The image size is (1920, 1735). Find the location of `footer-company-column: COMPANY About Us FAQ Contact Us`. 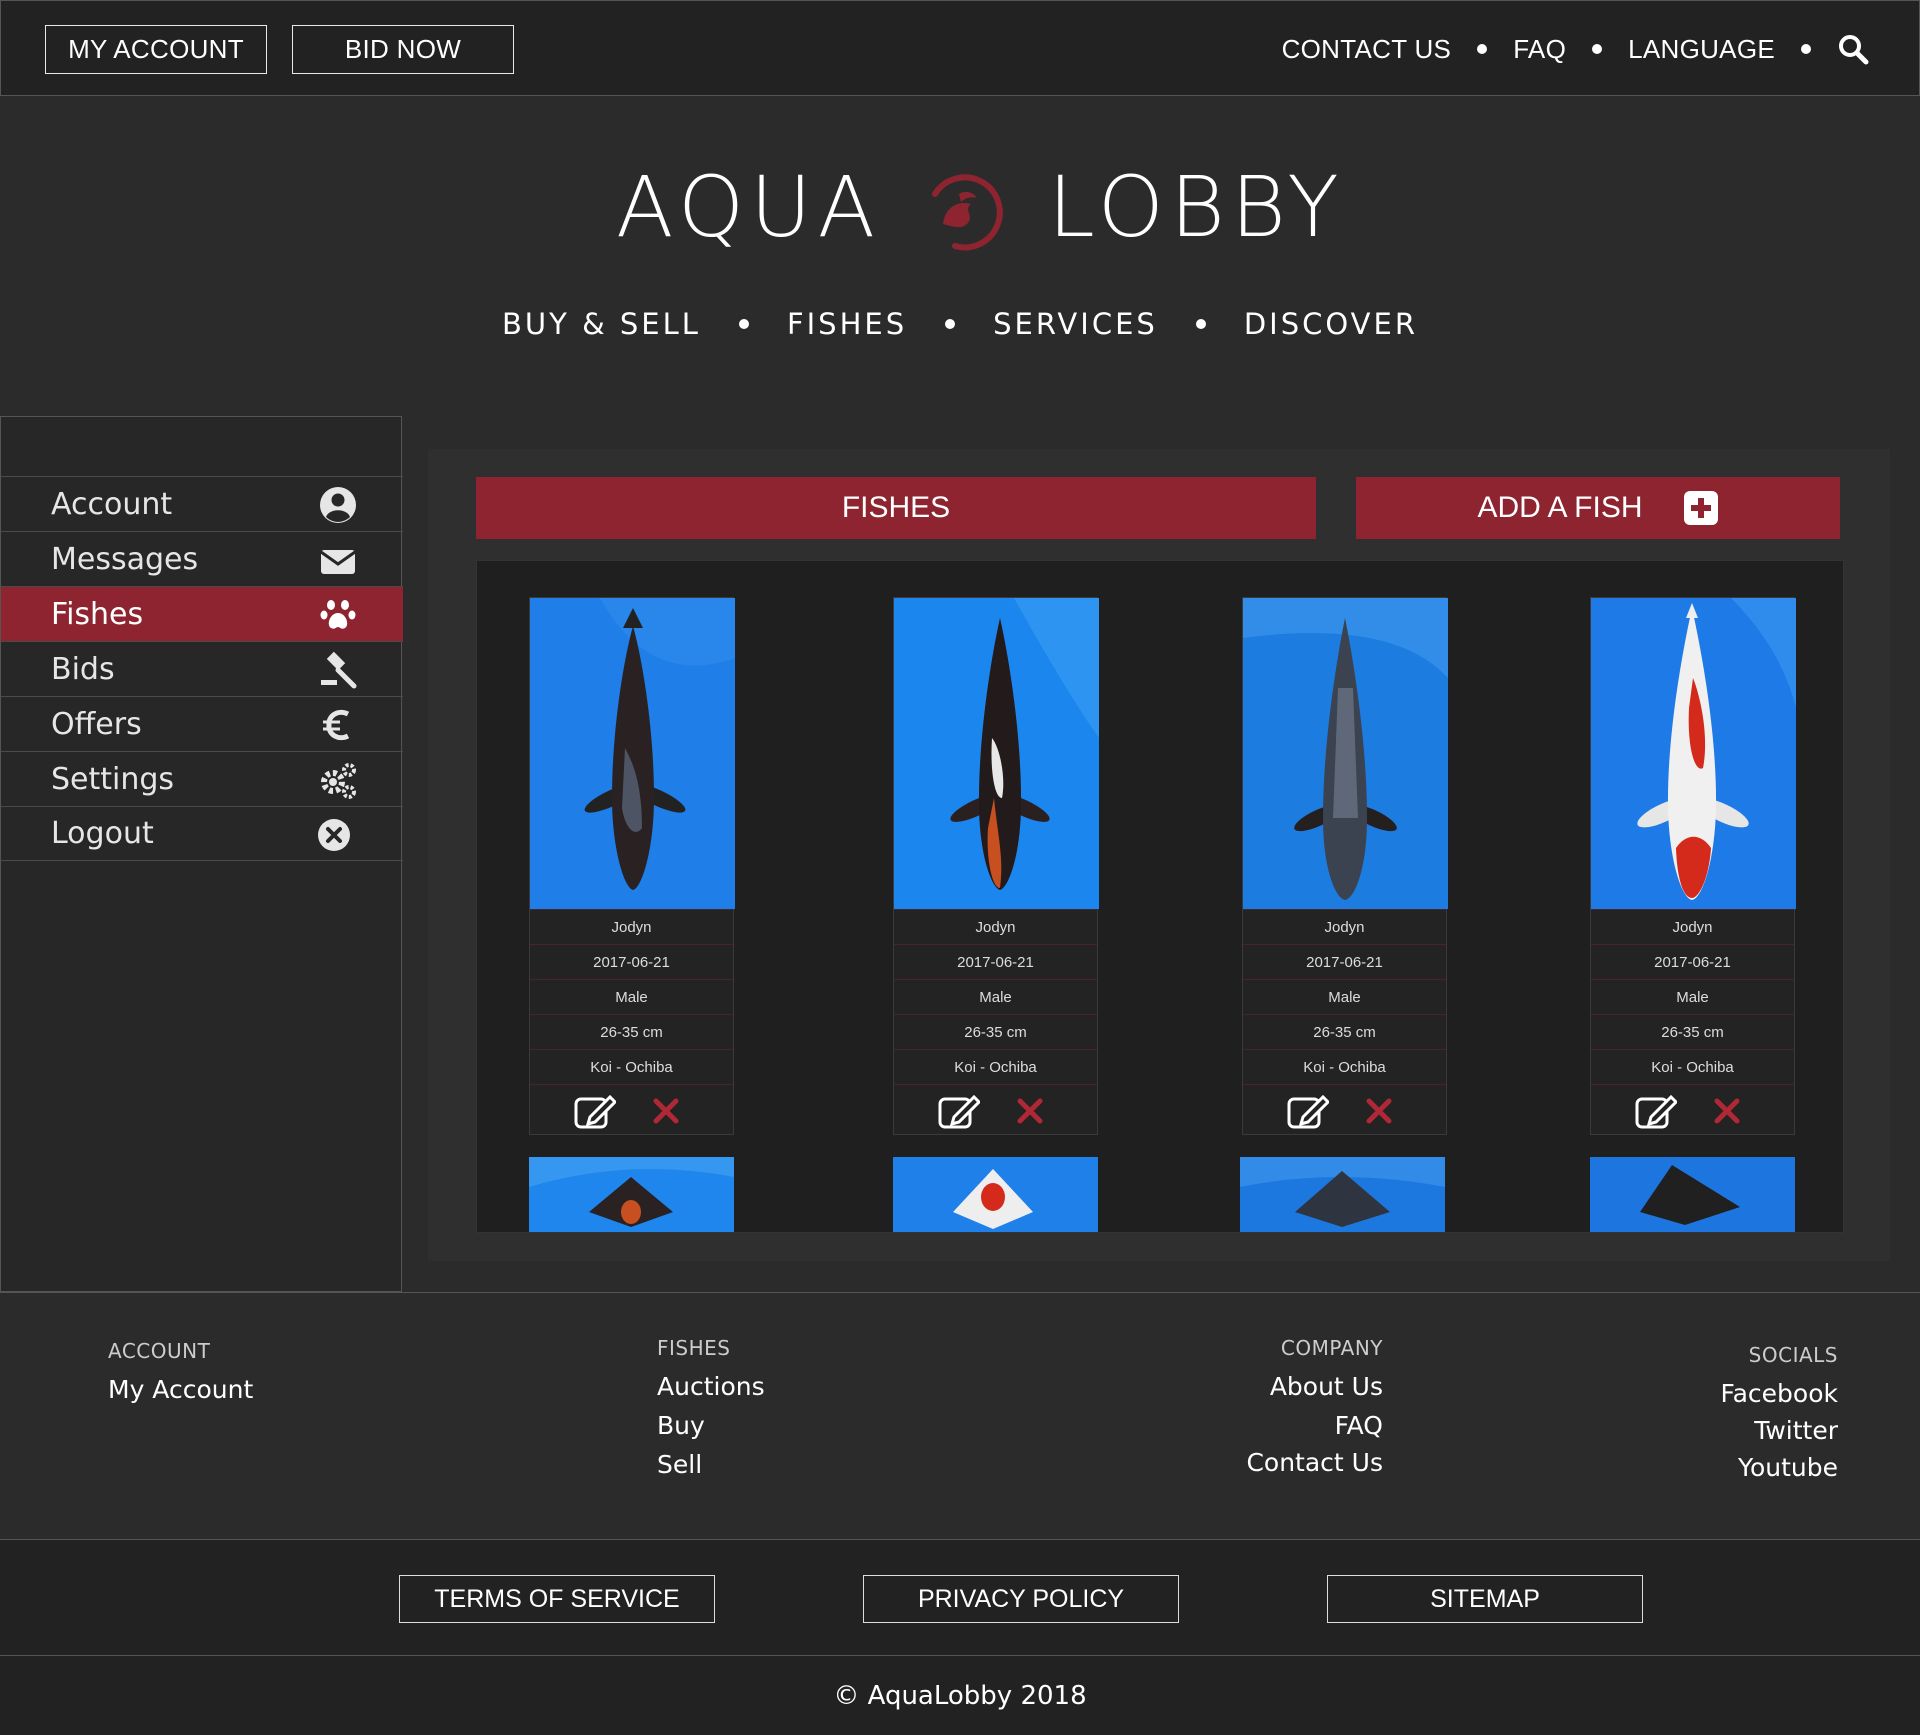

footer-company-column: COMPANY About Us FAQ Contact Us is located at coordinates (1314, 1406).